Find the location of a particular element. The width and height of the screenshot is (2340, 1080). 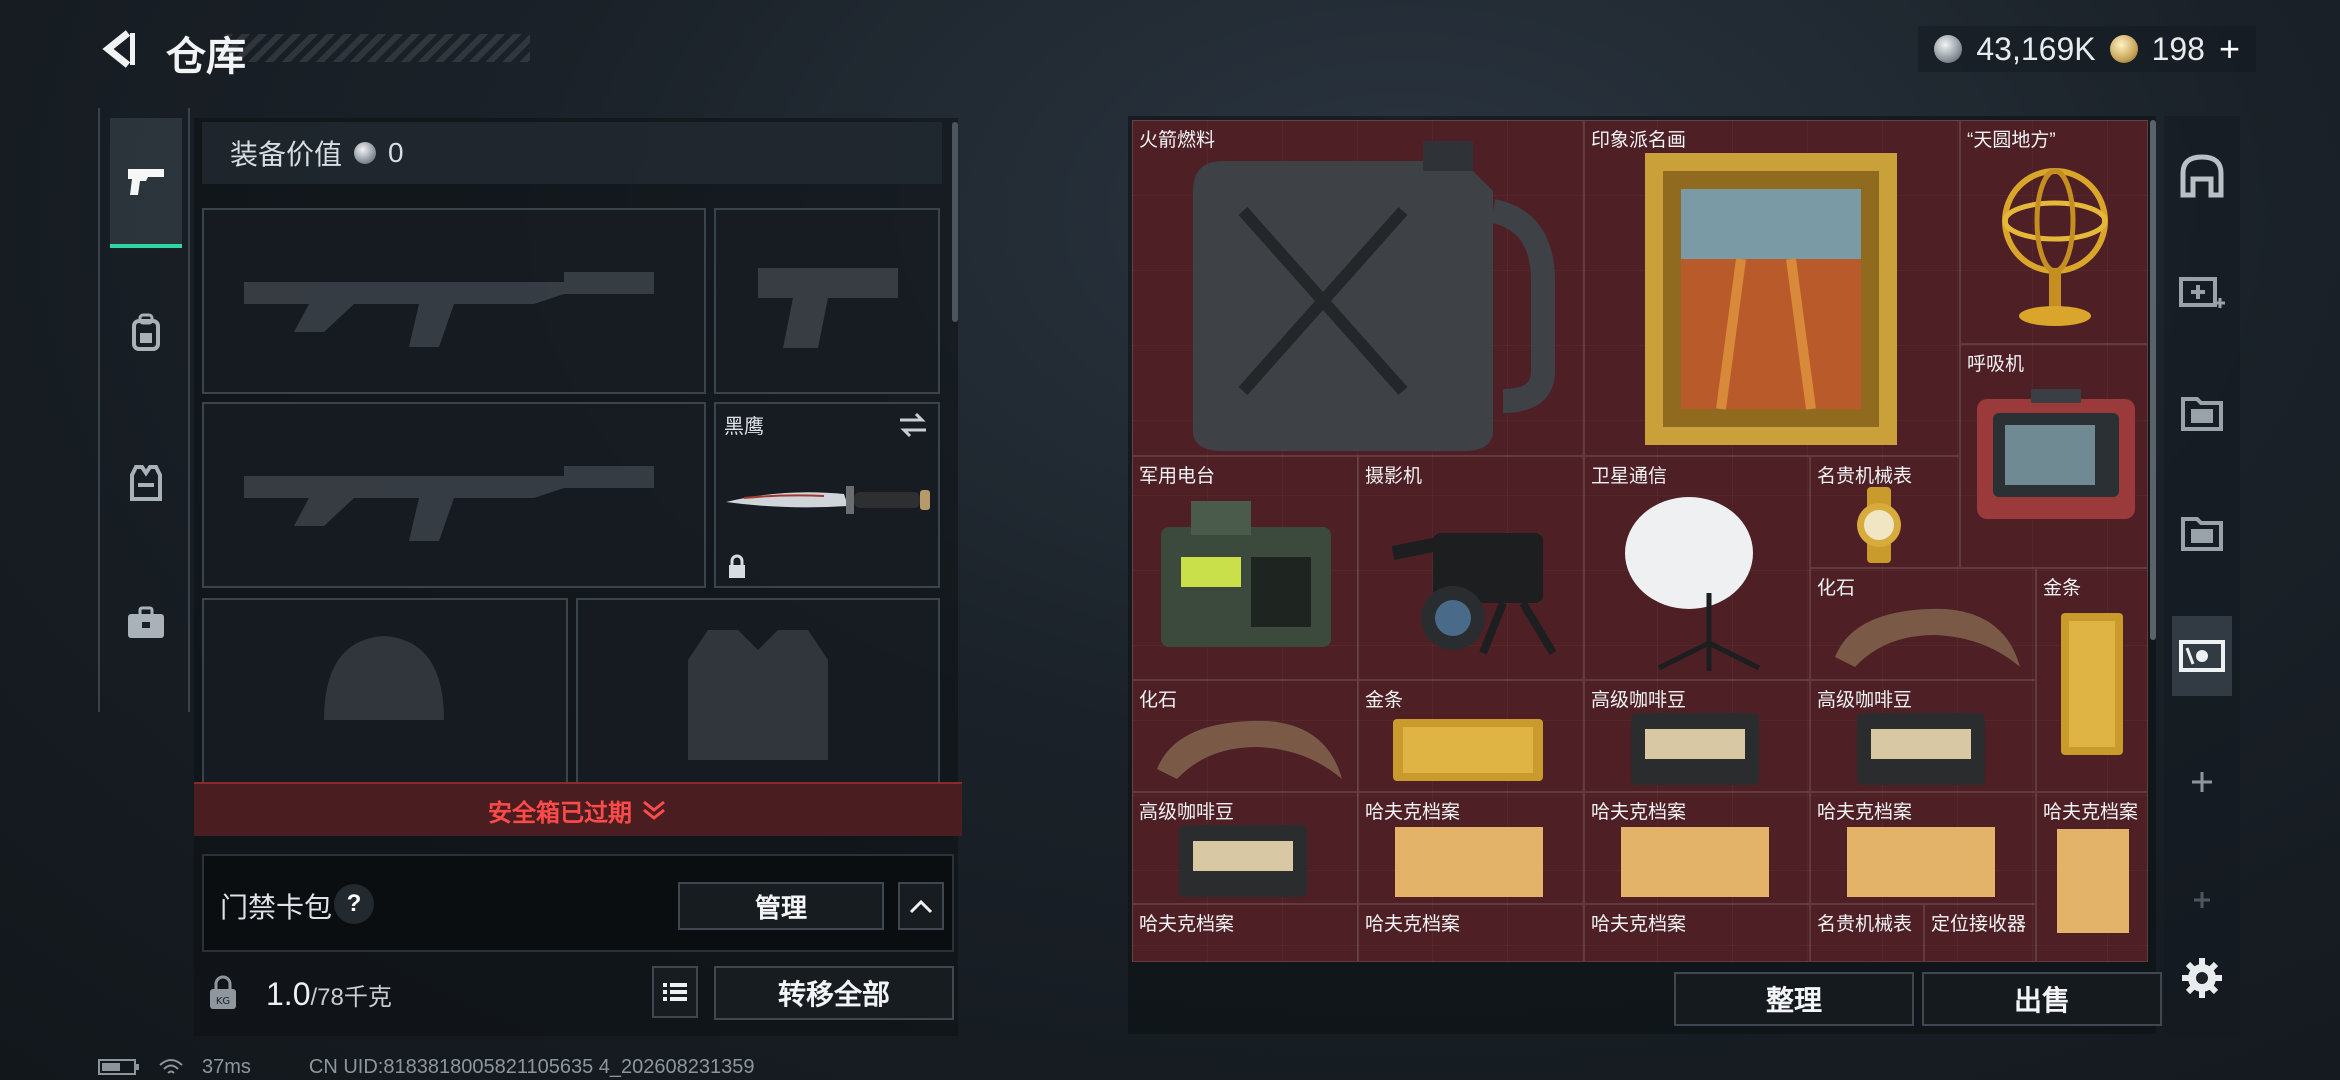

storage-item: 摄影机 is located at coordinates (1471, 568).